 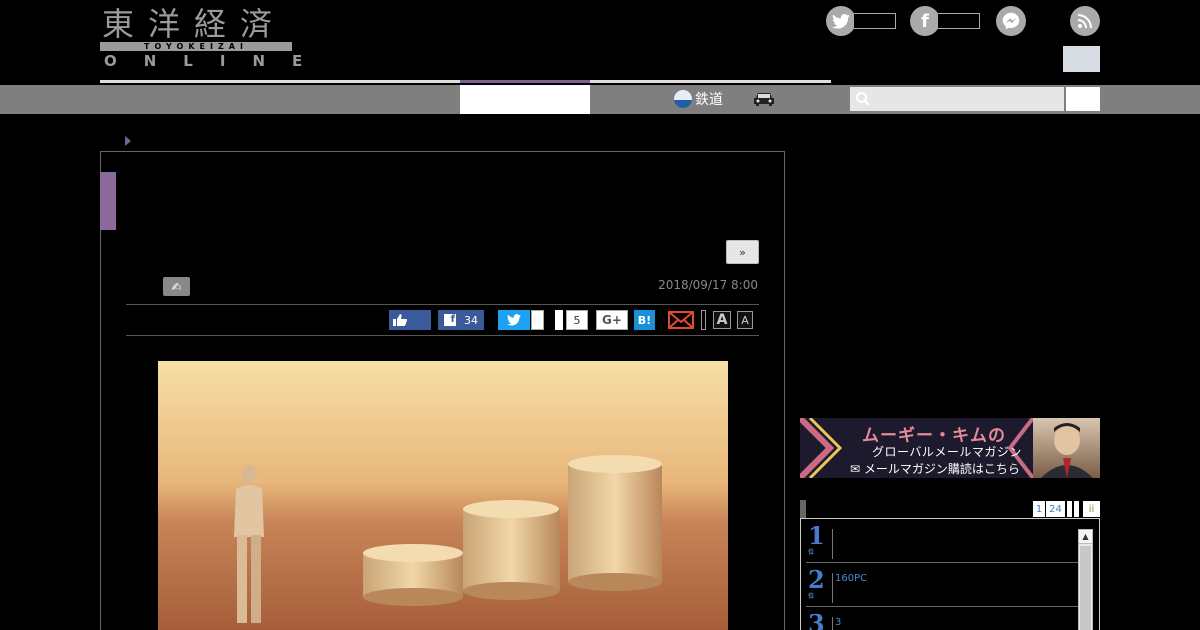 I want to click on mail-share-button, so click(x=681, y=320).